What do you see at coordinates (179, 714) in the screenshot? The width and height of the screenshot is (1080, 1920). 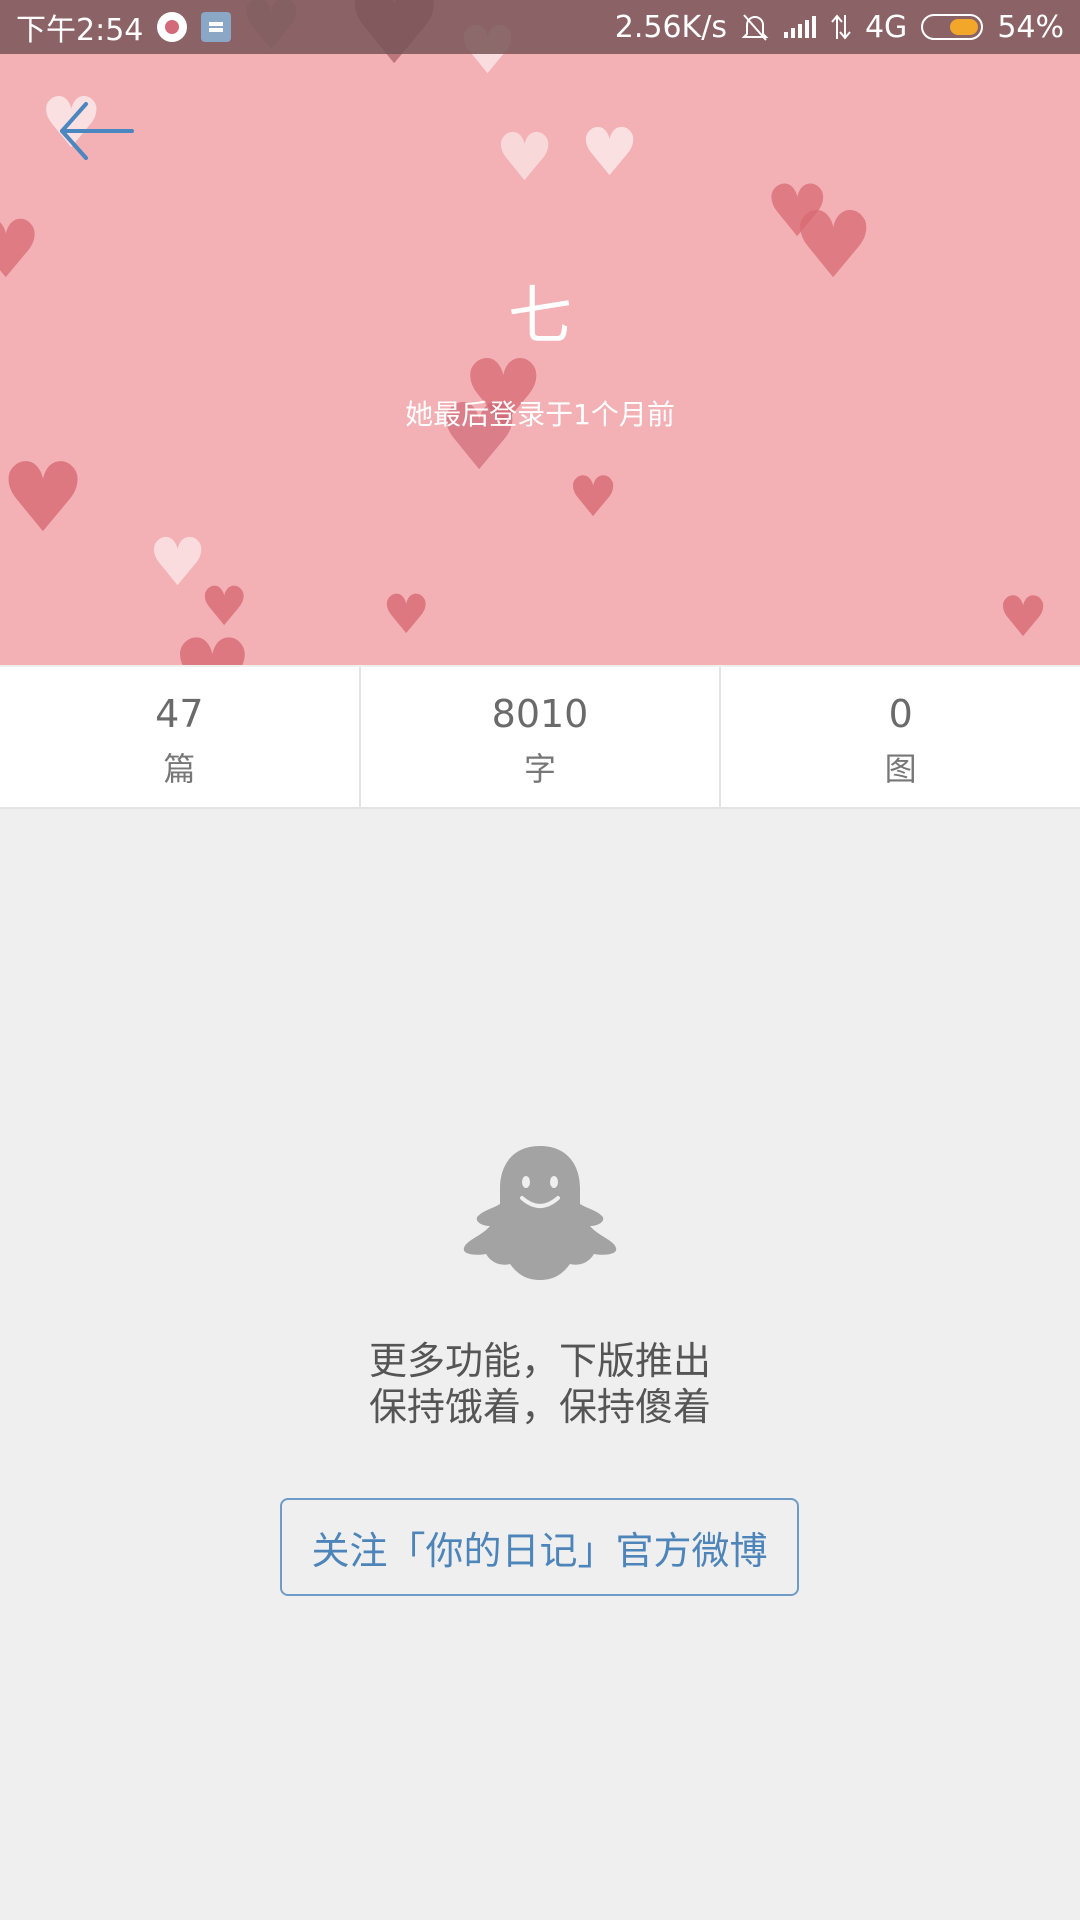 I see `stat-value: 47` at bounding box center [179, 714].